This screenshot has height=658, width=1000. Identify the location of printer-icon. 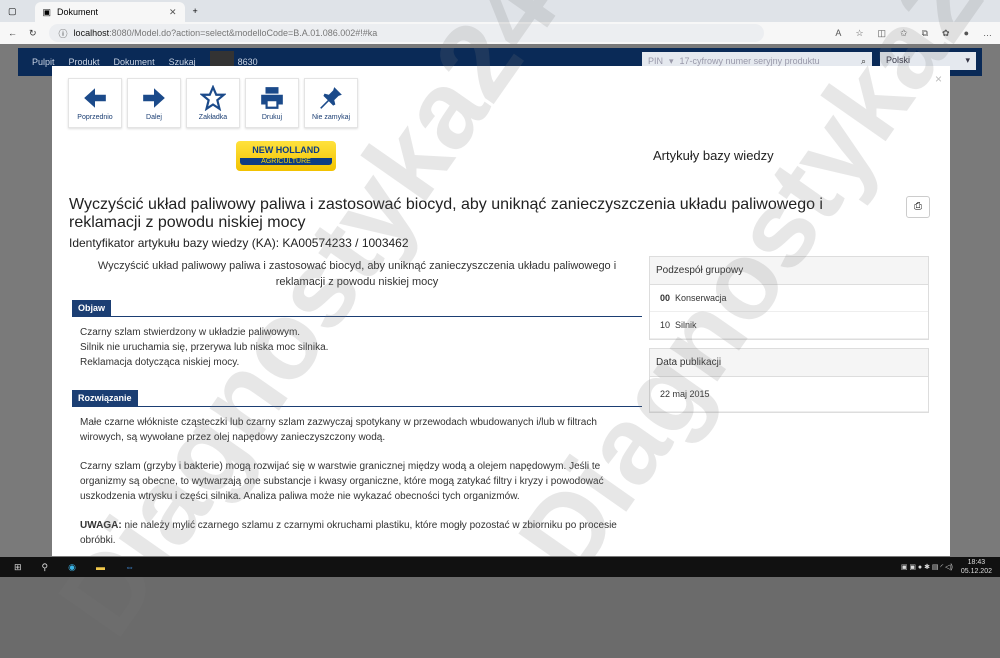
(272, 98).